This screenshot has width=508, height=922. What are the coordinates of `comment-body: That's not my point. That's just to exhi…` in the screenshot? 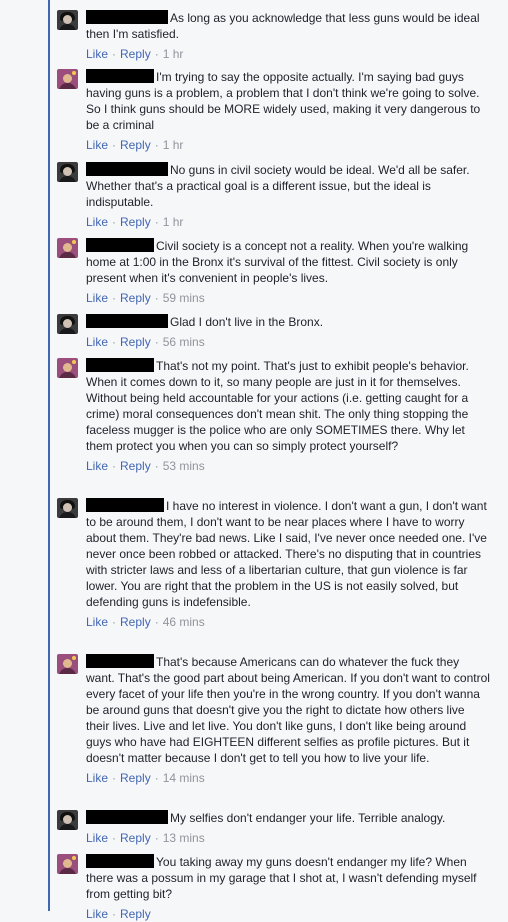 It's located at (277, 406).